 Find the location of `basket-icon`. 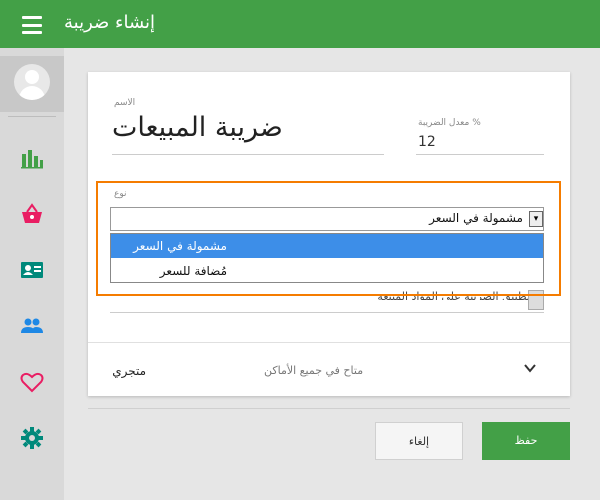

basket-icon is located at coordinates (32, 214).